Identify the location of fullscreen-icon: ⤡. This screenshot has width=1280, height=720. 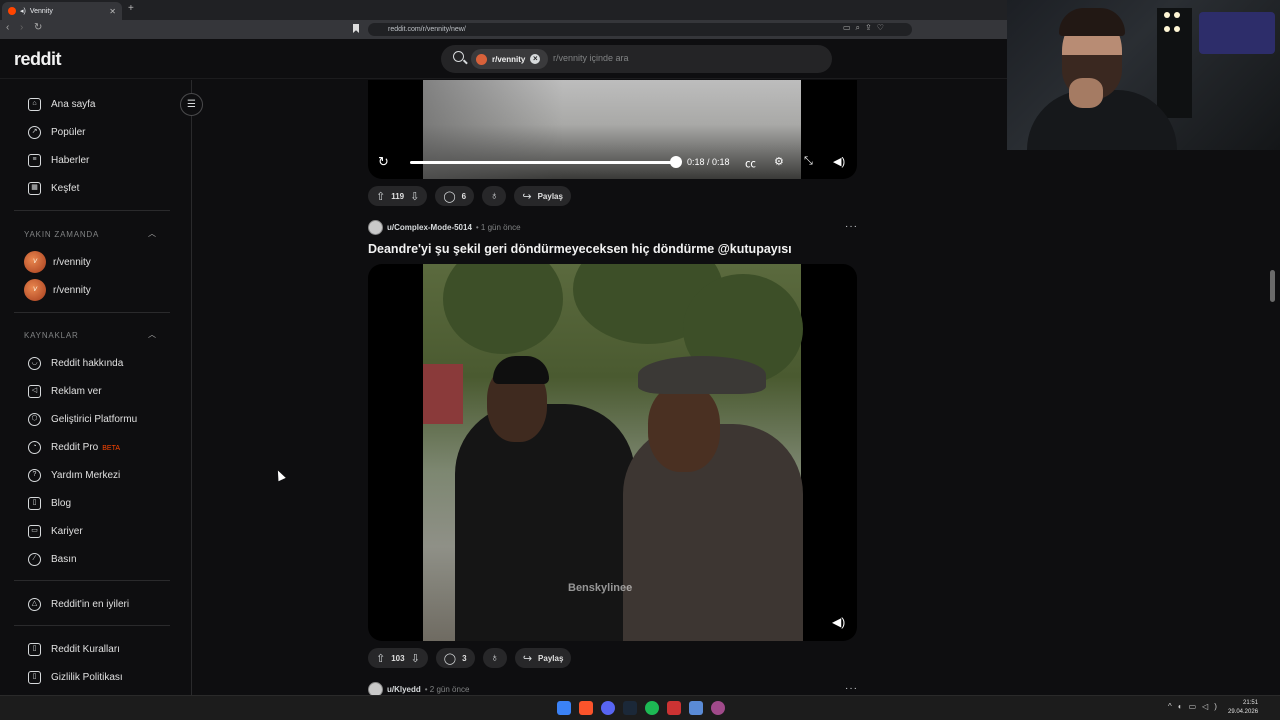
(808, 161).